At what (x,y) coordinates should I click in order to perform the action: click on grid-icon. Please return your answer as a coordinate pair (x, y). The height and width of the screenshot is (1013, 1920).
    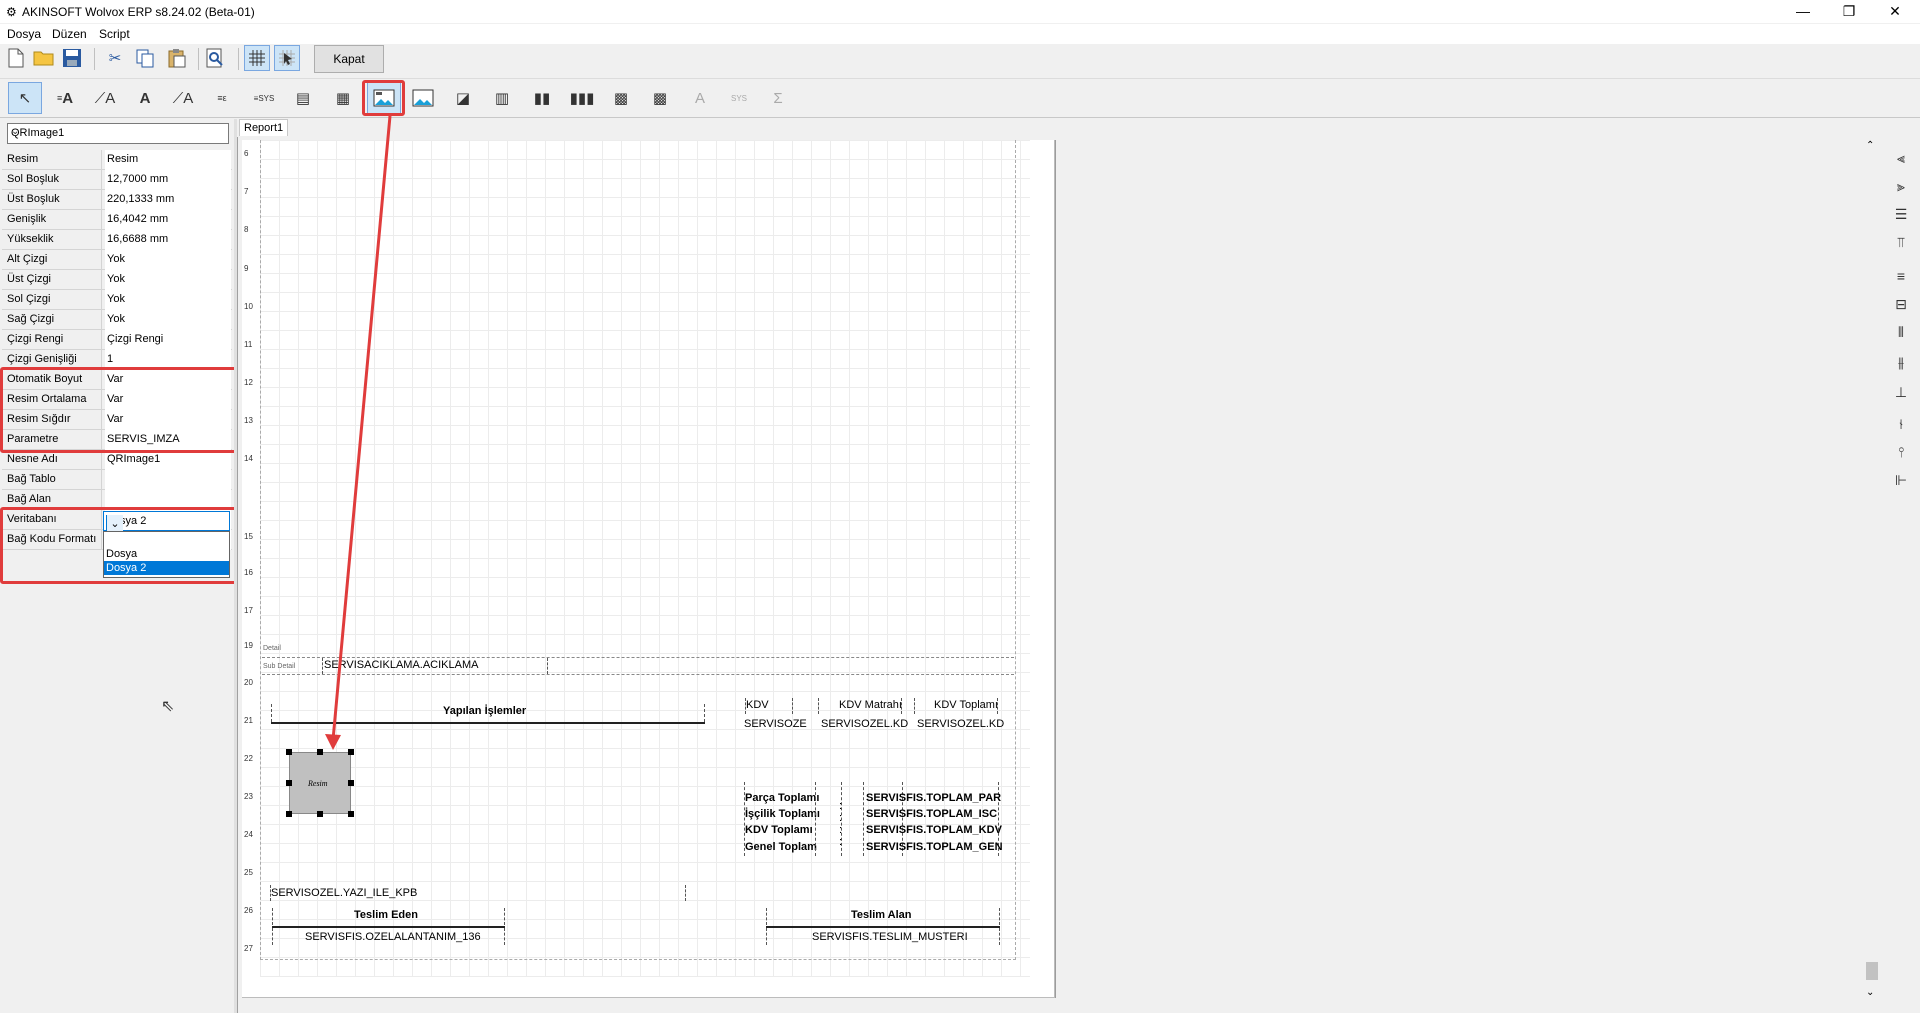
    Looking at the image, I should click on (257, 58).